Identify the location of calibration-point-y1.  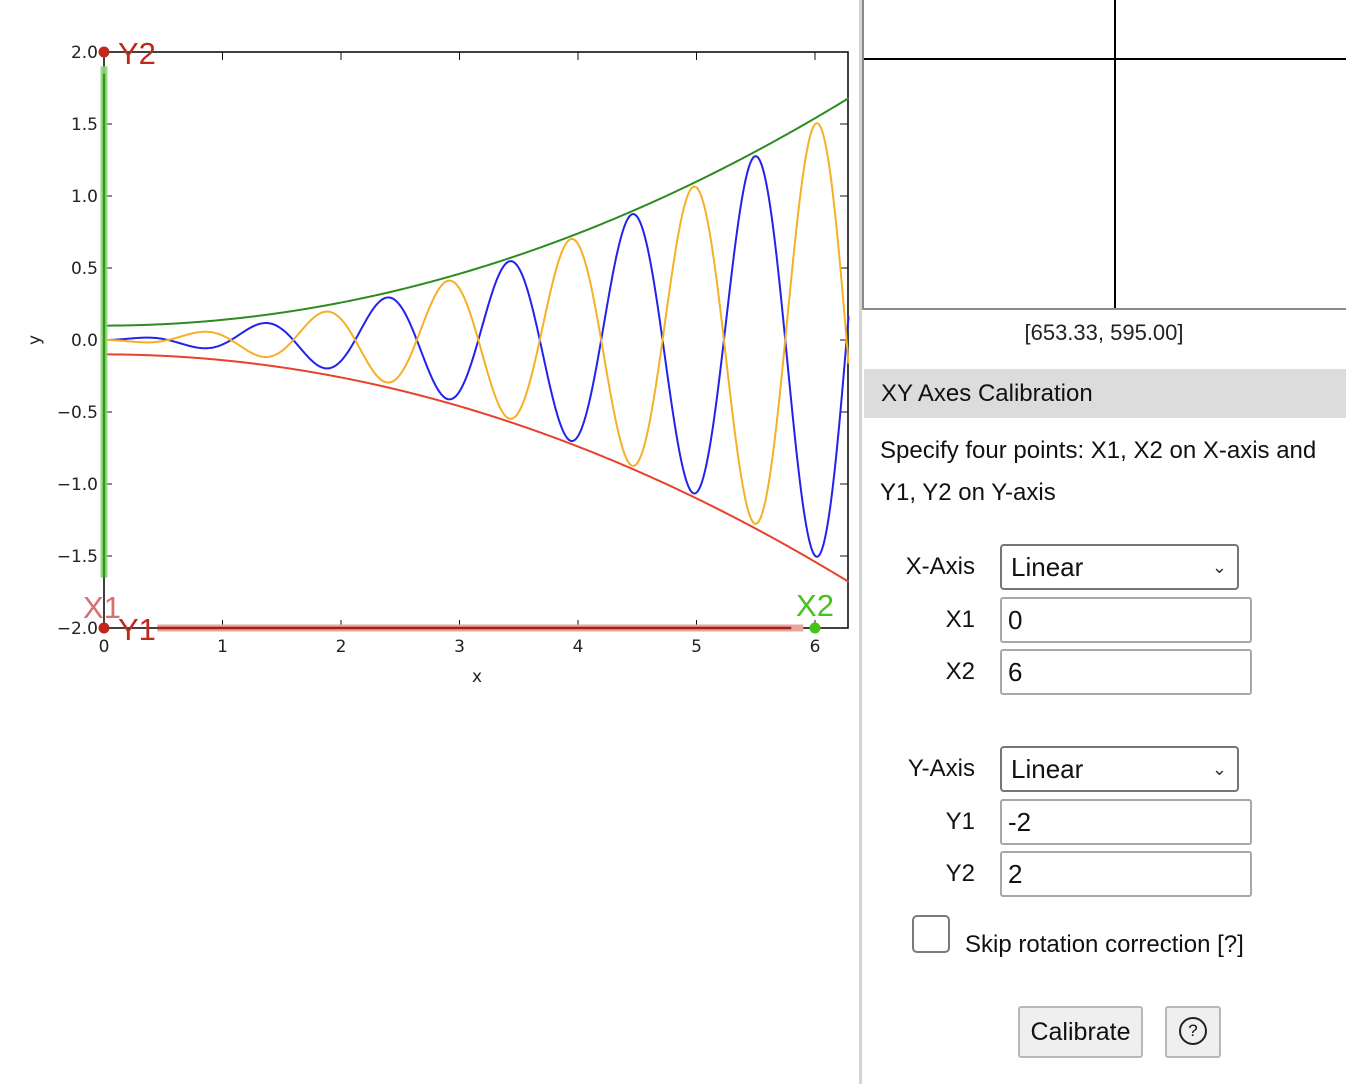
(104, 628).